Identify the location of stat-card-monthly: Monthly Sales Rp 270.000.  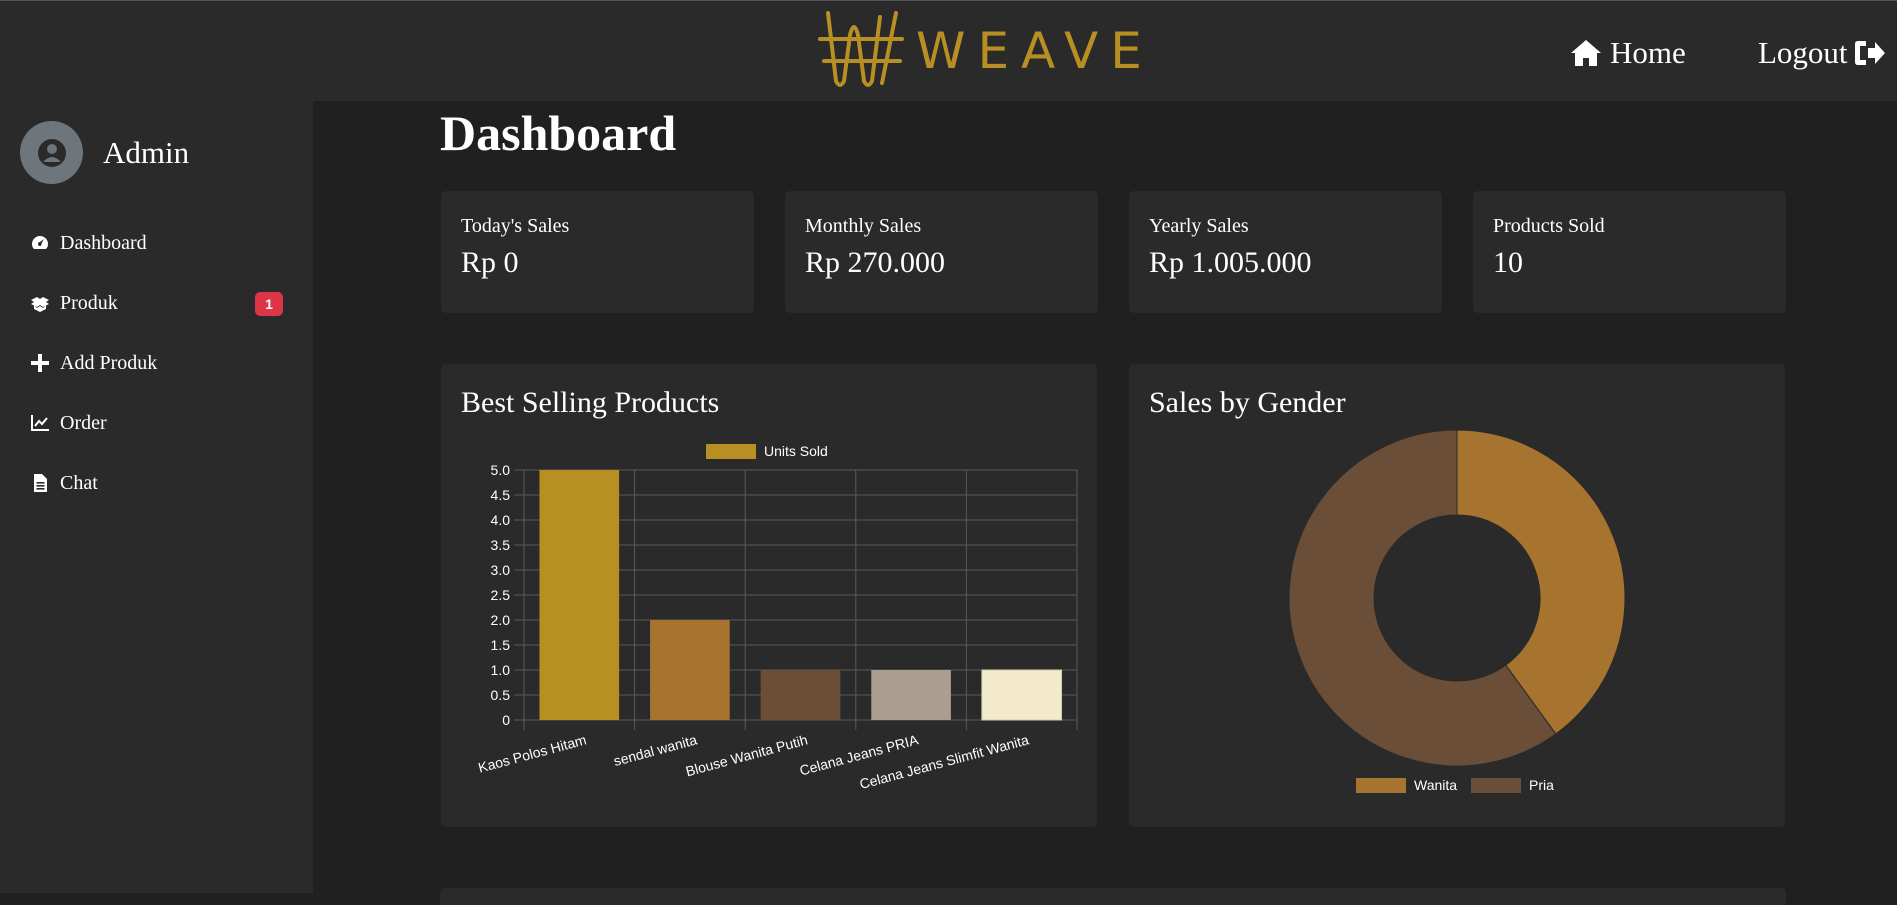
(941, 252).